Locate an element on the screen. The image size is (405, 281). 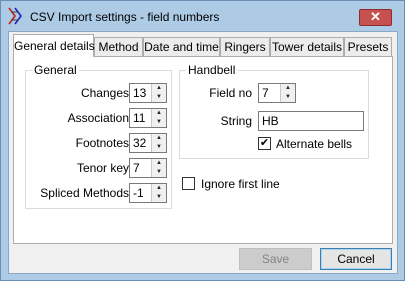
close-button: ✕ is located at coordinates (375, 17).